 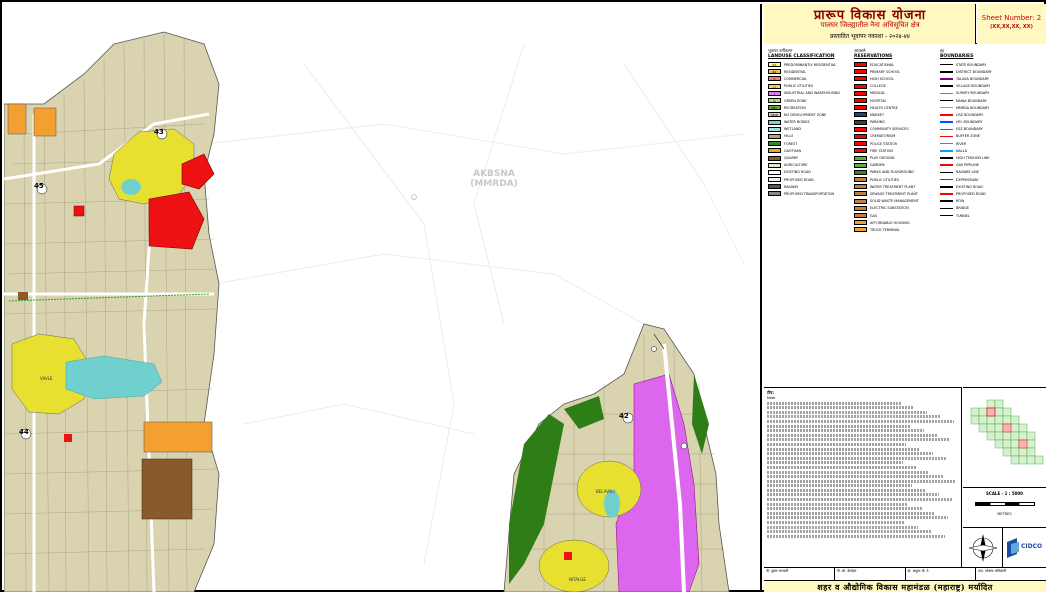 I want to click on legend-label: TALUKA BOUNDARY, so click(x=972, y=78).